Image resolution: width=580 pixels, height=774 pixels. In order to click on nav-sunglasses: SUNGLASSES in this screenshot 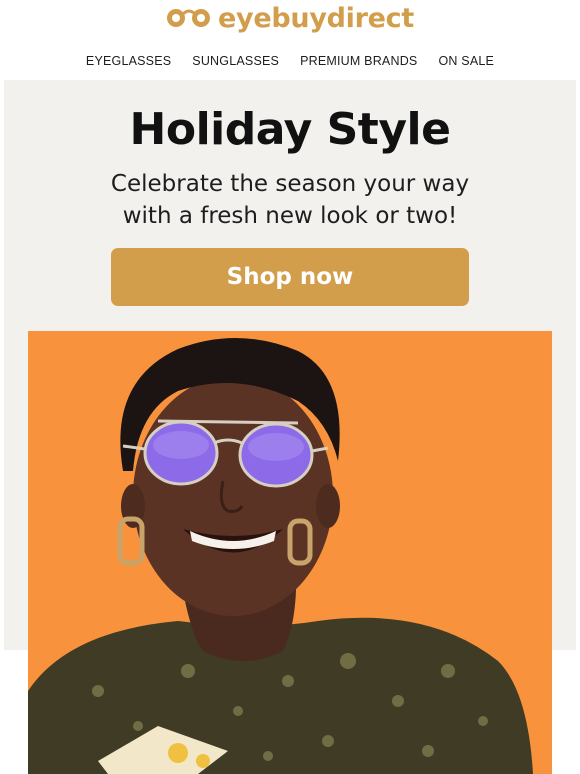, I will do `click(236, 61)`.